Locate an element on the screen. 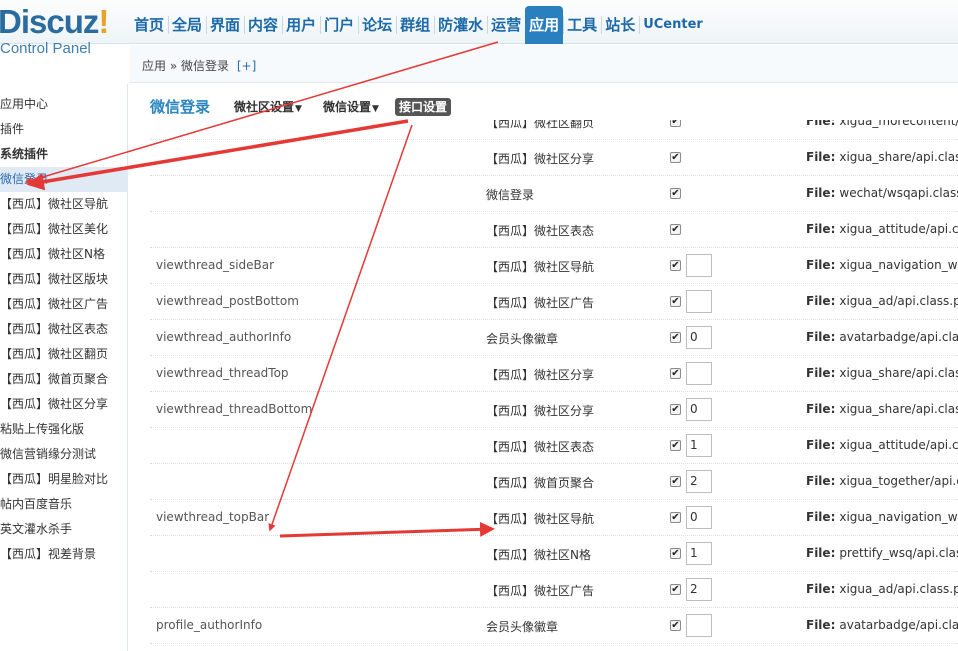 Image resolution: width=958 pixels, height=651 pixels. file-path: File:xigua_navigation_wsq is located at coordinates (882, 265).